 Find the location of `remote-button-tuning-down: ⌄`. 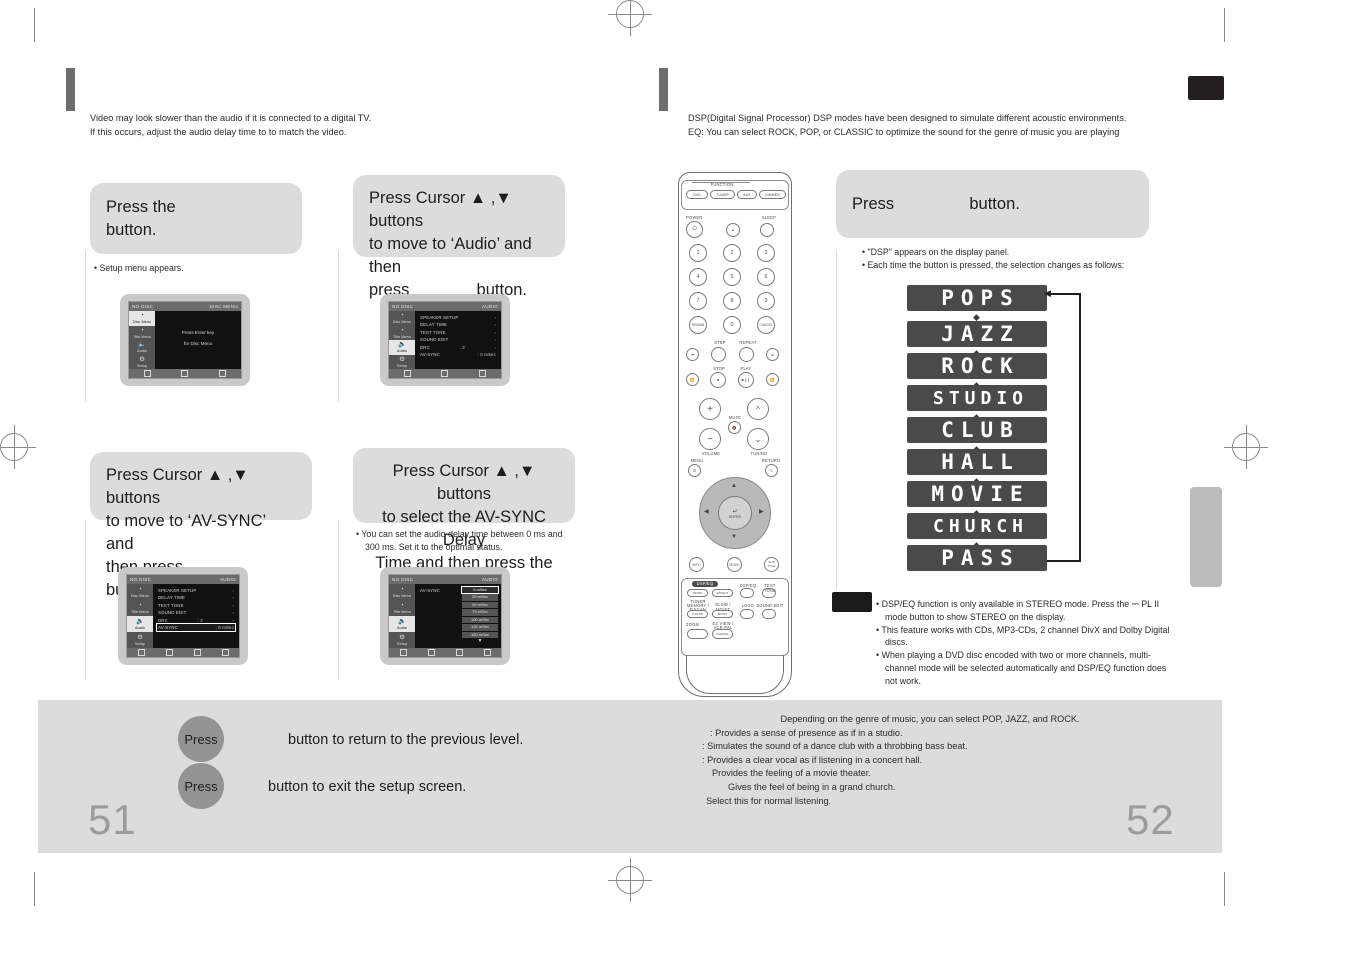

remote-button-tuning-down: ⌄ is located at coordinates (758, 439).